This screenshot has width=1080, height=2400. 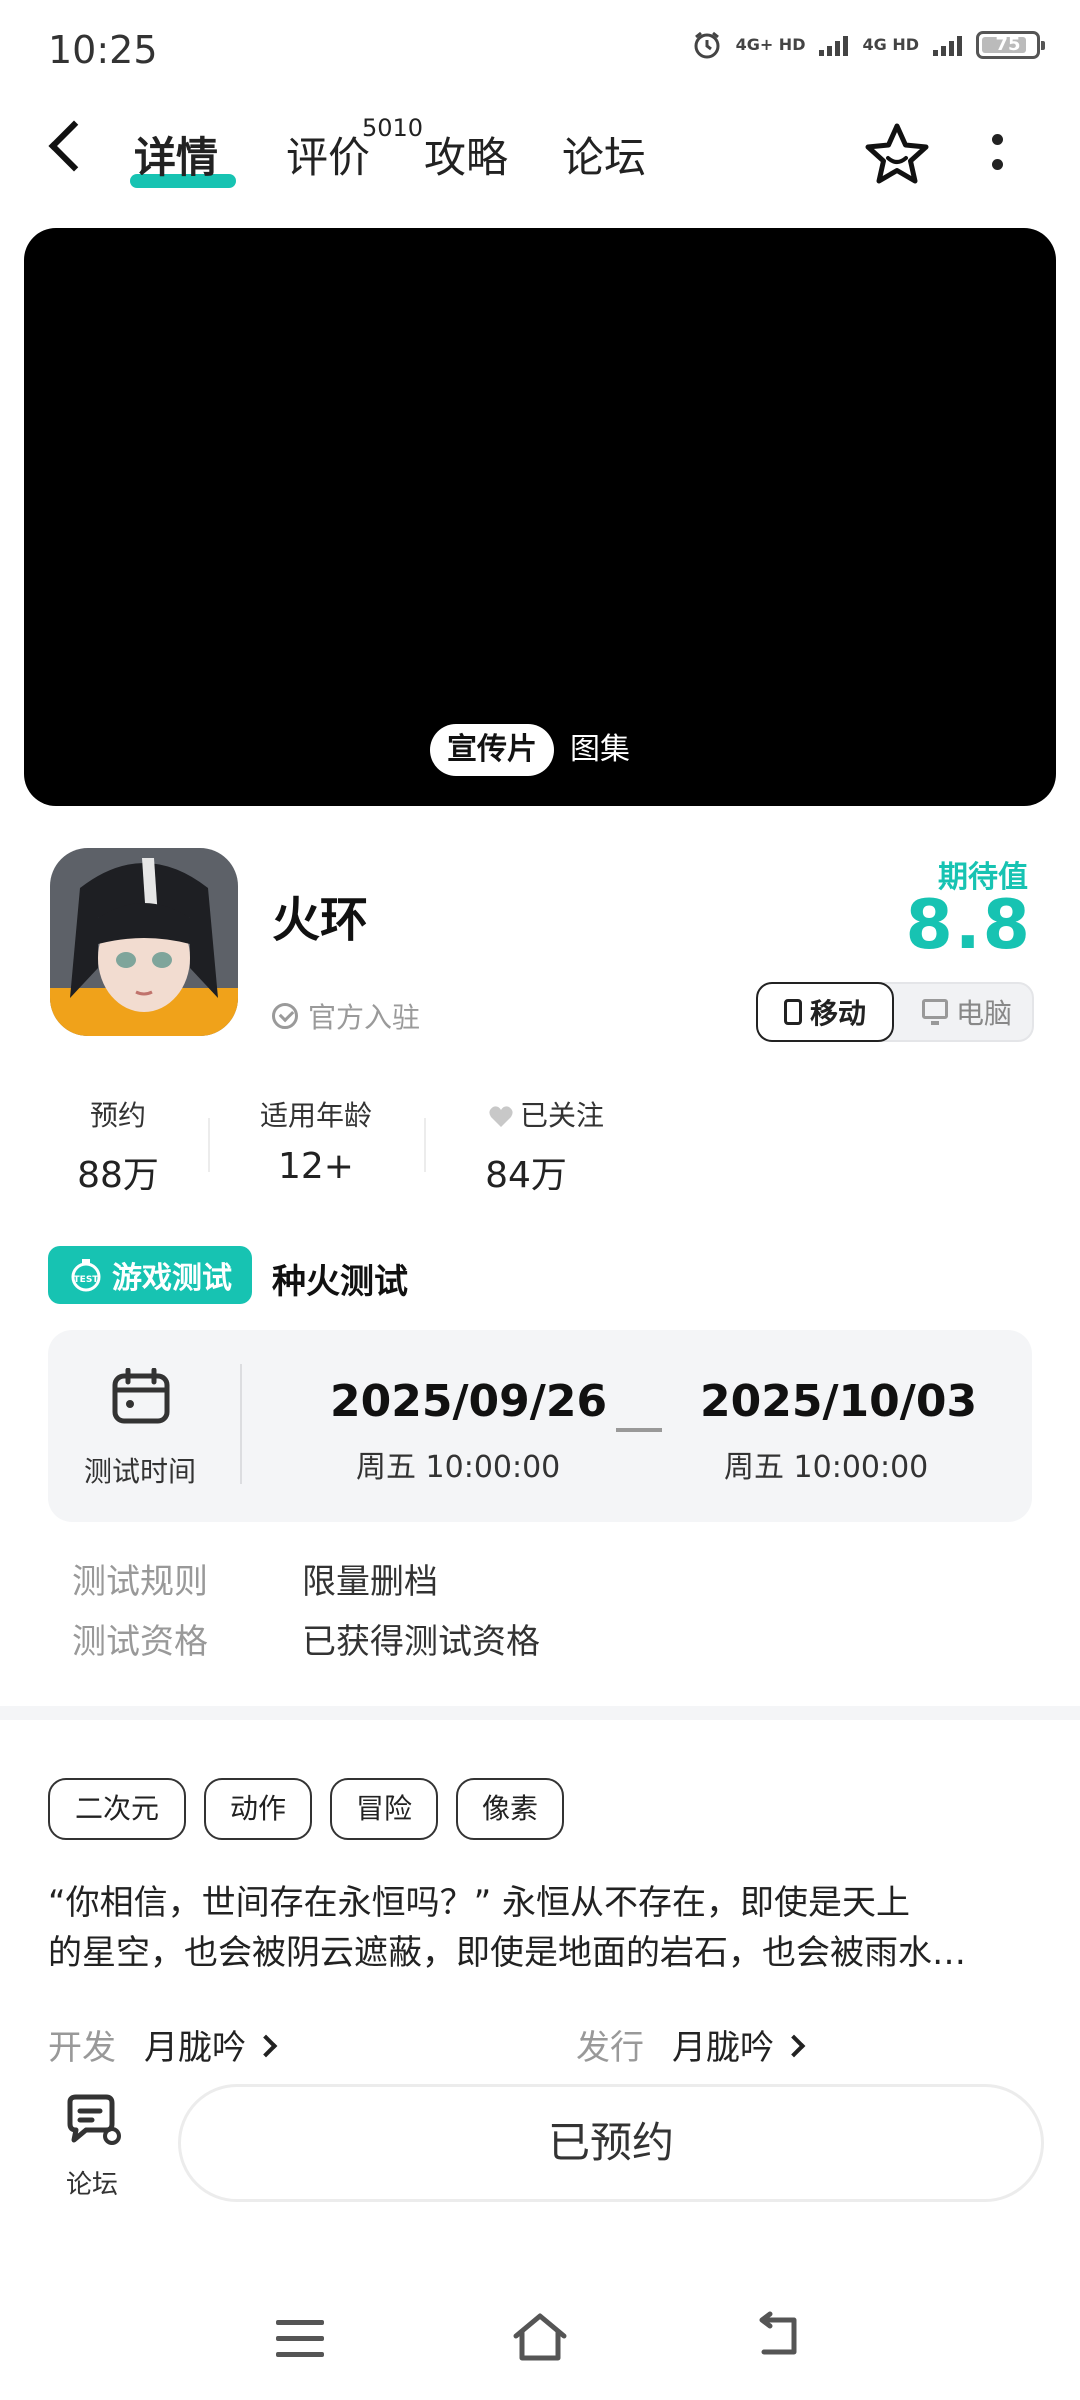 I want to click on tab-forum: 论坛, so click(x=604, y=154).